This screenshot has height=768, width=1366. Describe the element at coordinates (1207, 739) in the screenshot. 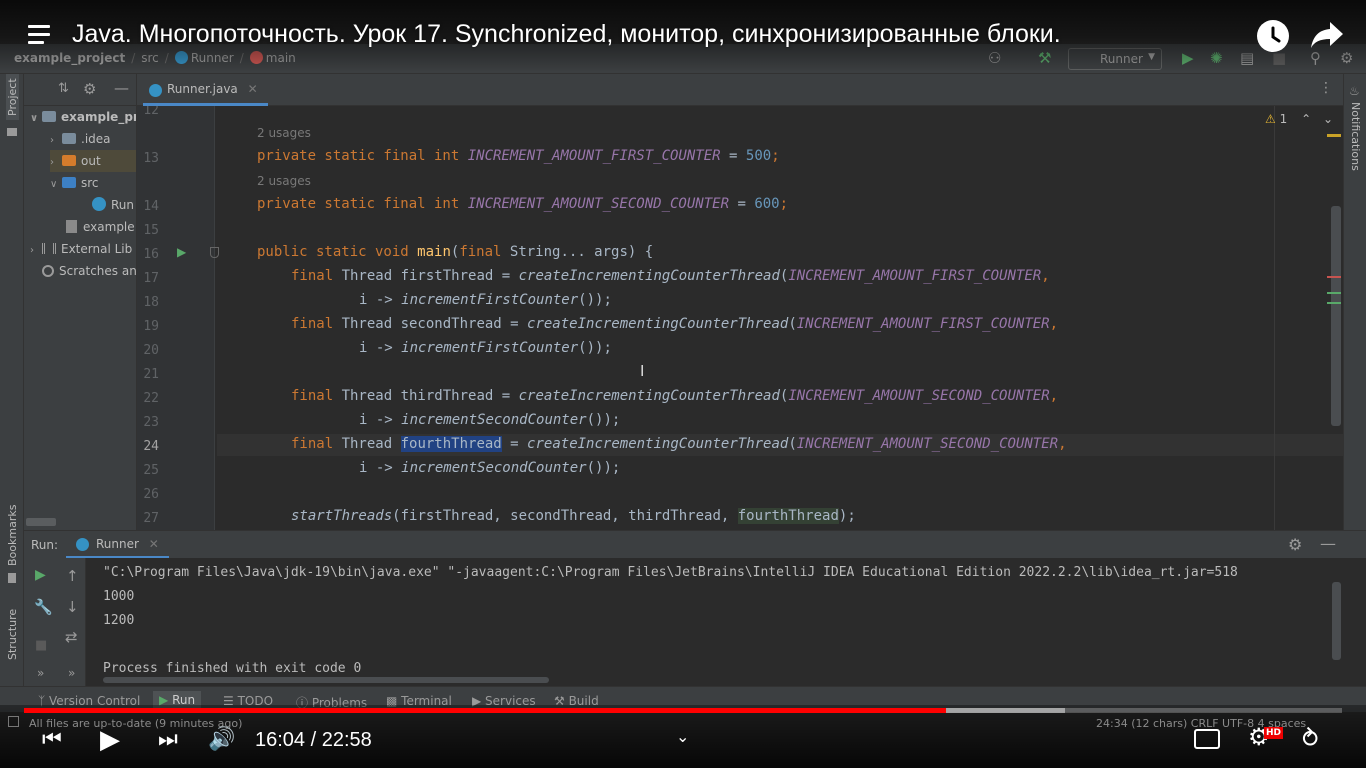

I see `subtitles-icon` at that location.